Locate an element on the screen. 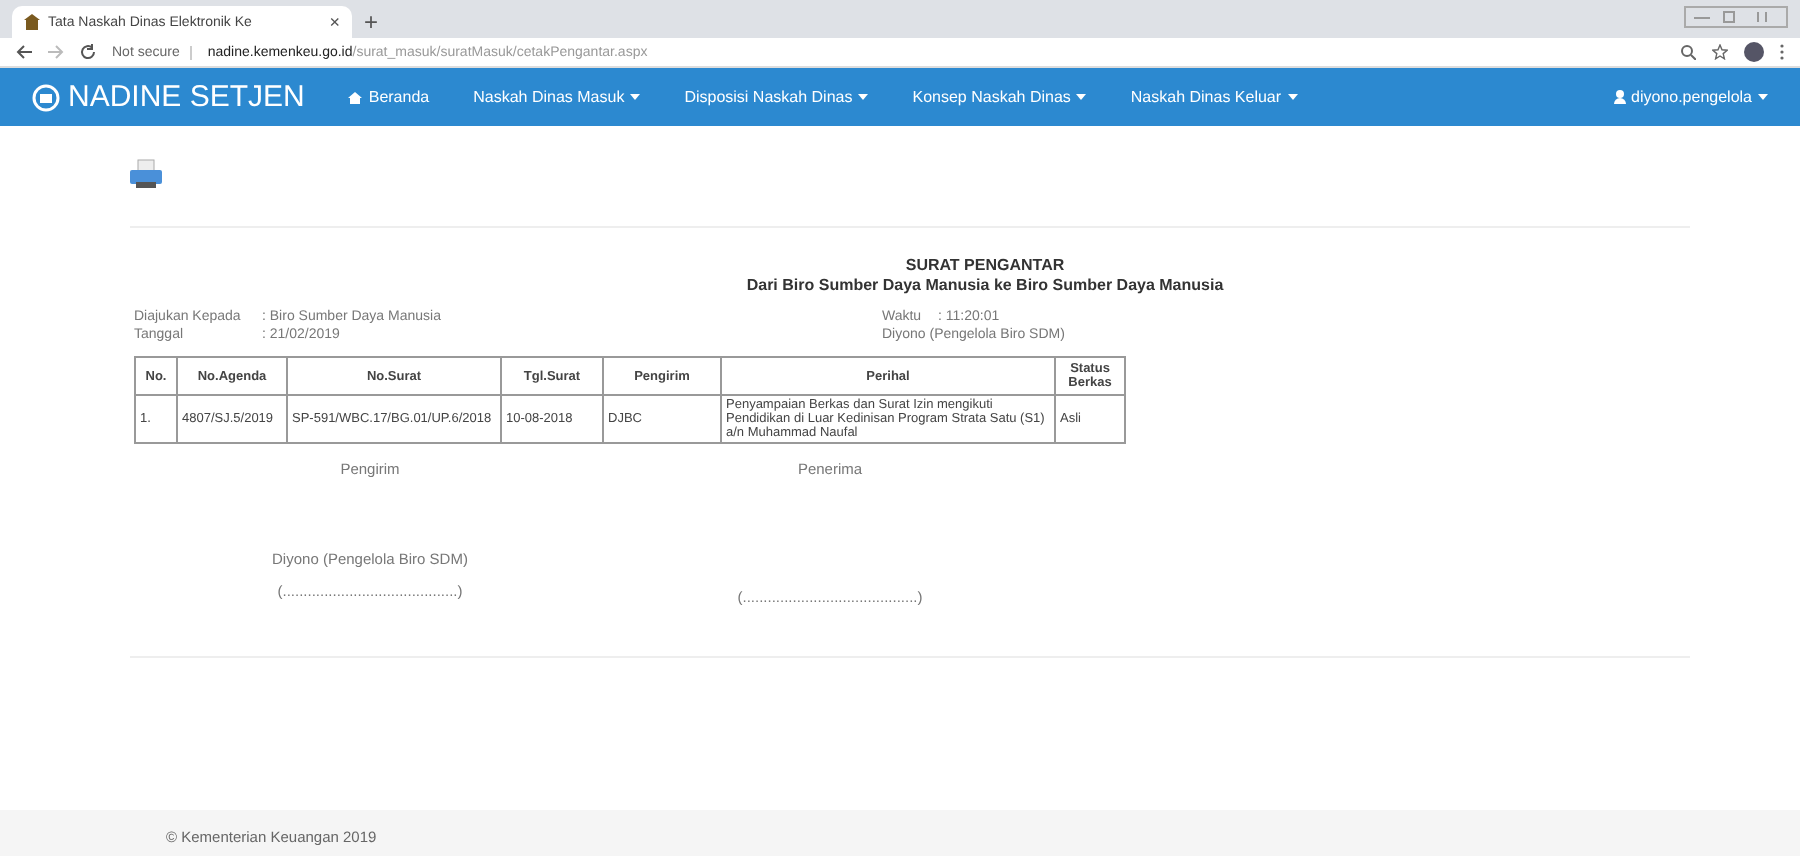 This screenshot has height=866, width=1800. nav-link: Naskah Dinas Keluar is located at coordinates (1214, 97).